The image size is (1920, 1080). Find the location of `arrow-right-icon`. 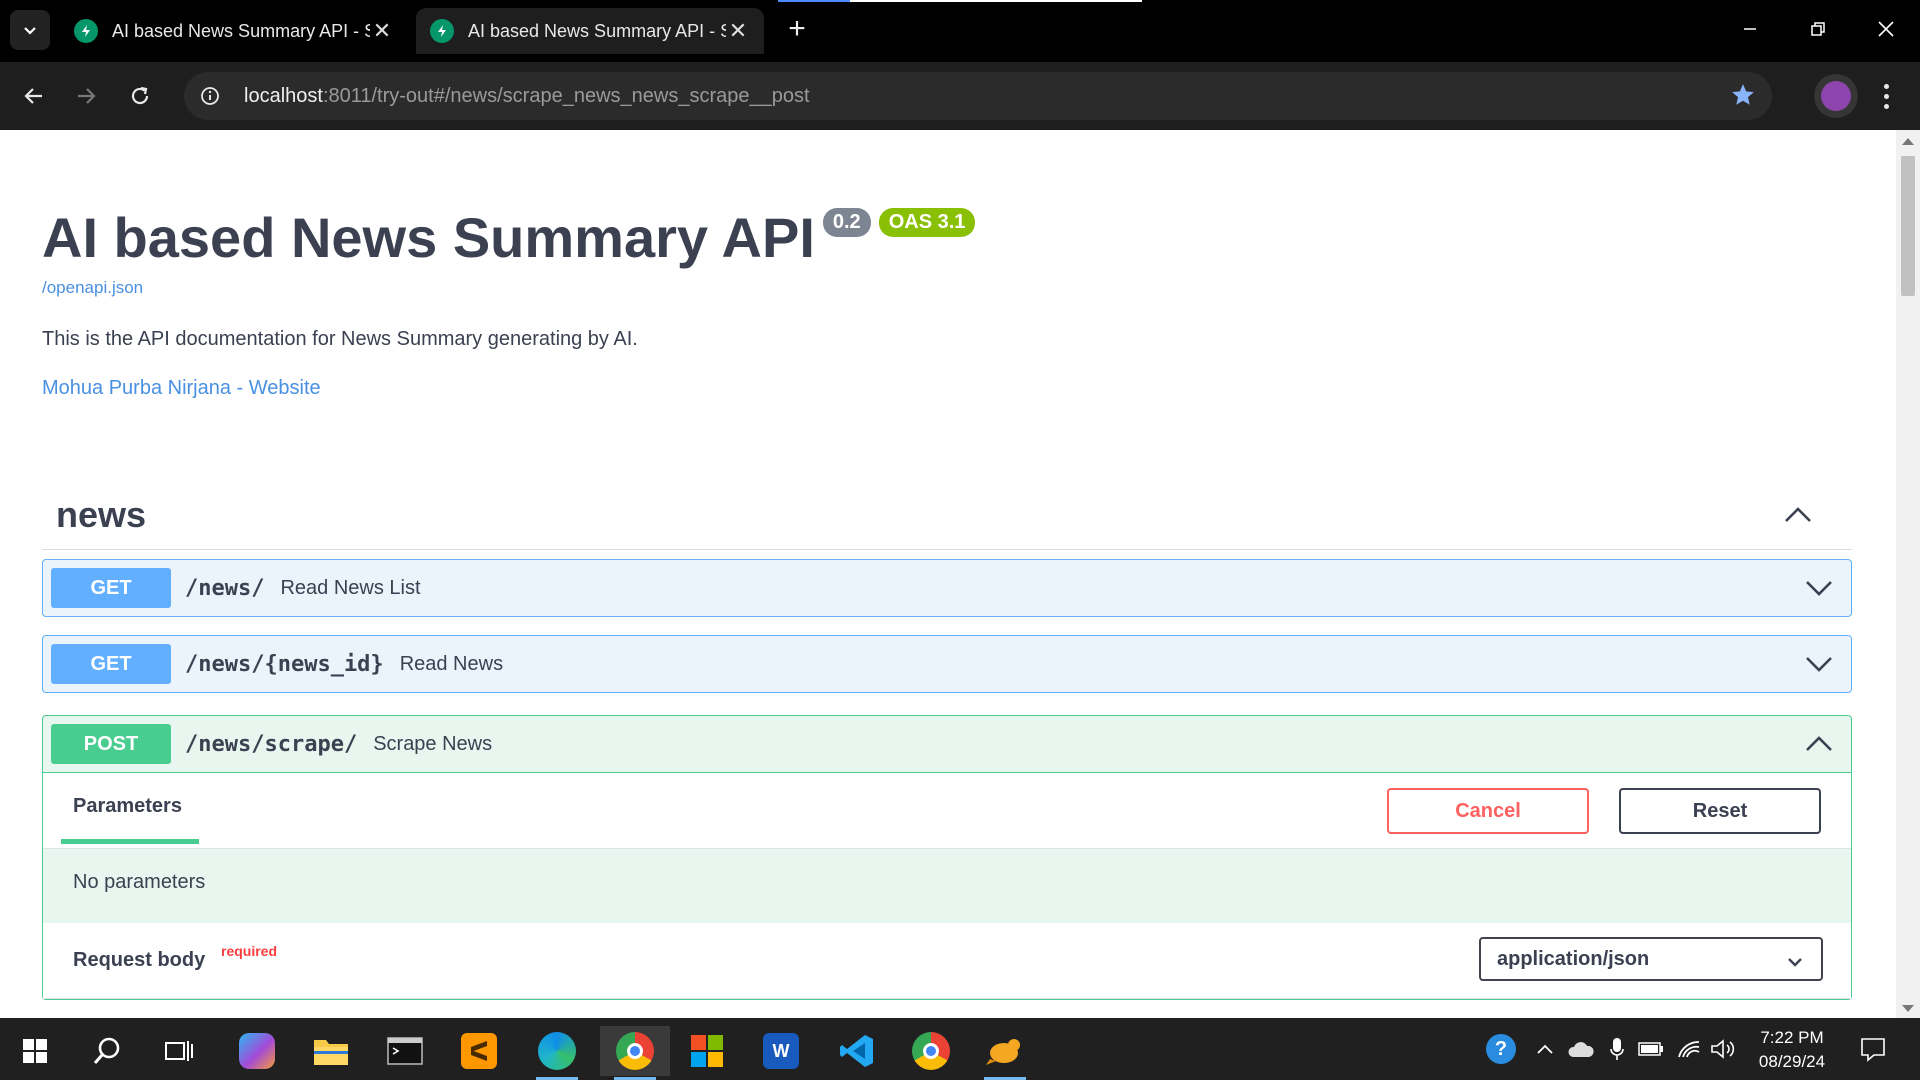

arrow-right-icon is located at coordinates (87, 96).